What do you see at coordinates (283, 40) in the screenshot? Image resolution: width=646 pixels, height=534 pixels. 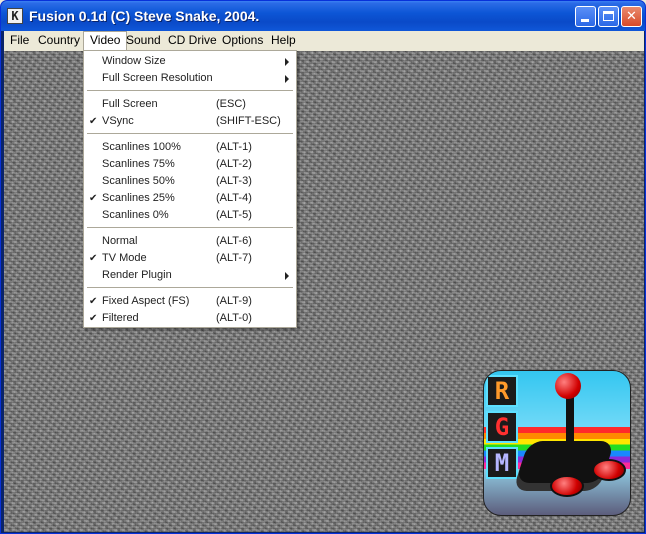 I see `menu-help: Help` at bounding box center [283, 40].